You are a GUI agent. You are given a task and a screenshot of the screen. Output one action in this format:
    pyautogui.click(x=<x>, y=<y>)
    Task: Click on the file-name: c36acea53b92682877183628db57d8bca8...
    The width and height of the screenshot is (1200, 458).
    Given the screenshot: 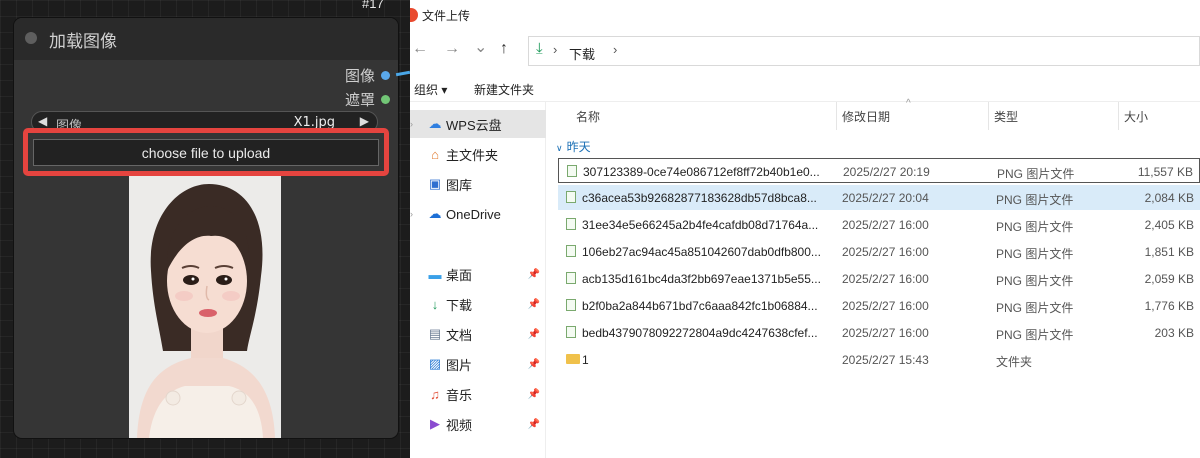 What is the action you would take?
    pyautogui.click(x=699, y=198)
    